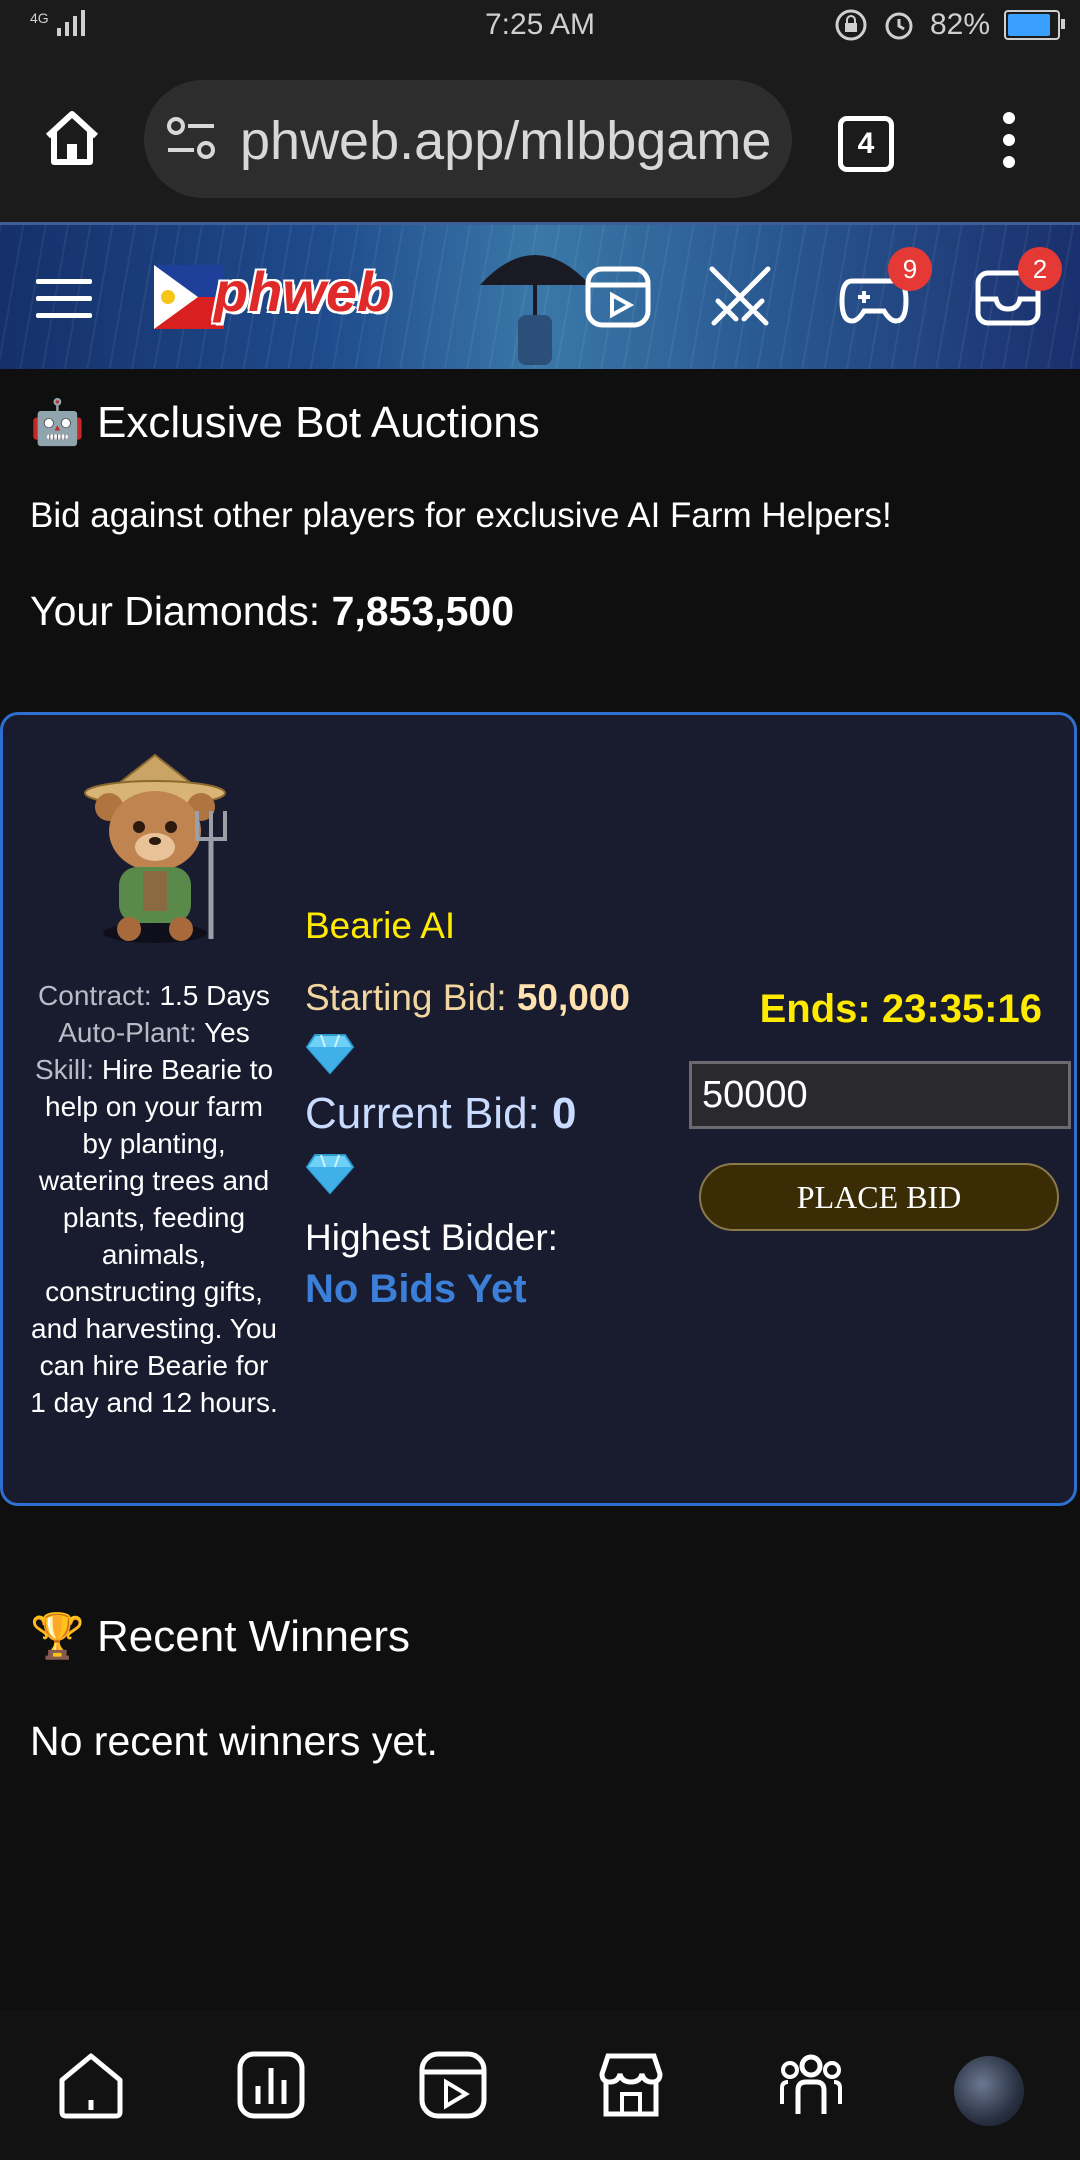 Image resolution: width=1080 pixels, height=2160 pixels. What do you see at coordinates (740, 297) in the screenshot?
I see `swords-icon` at bounding box center [740, 297].